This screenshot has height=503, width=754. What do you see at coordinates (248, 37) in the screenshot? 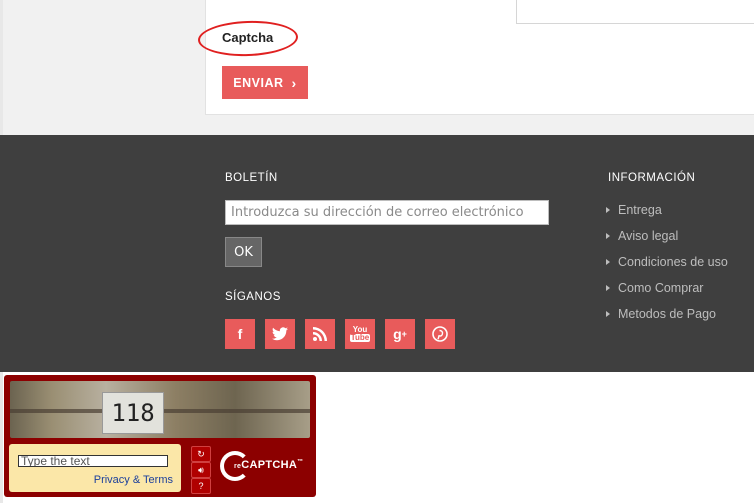
I see `captcha-label: Captcha` at bounding box center [248, 37].